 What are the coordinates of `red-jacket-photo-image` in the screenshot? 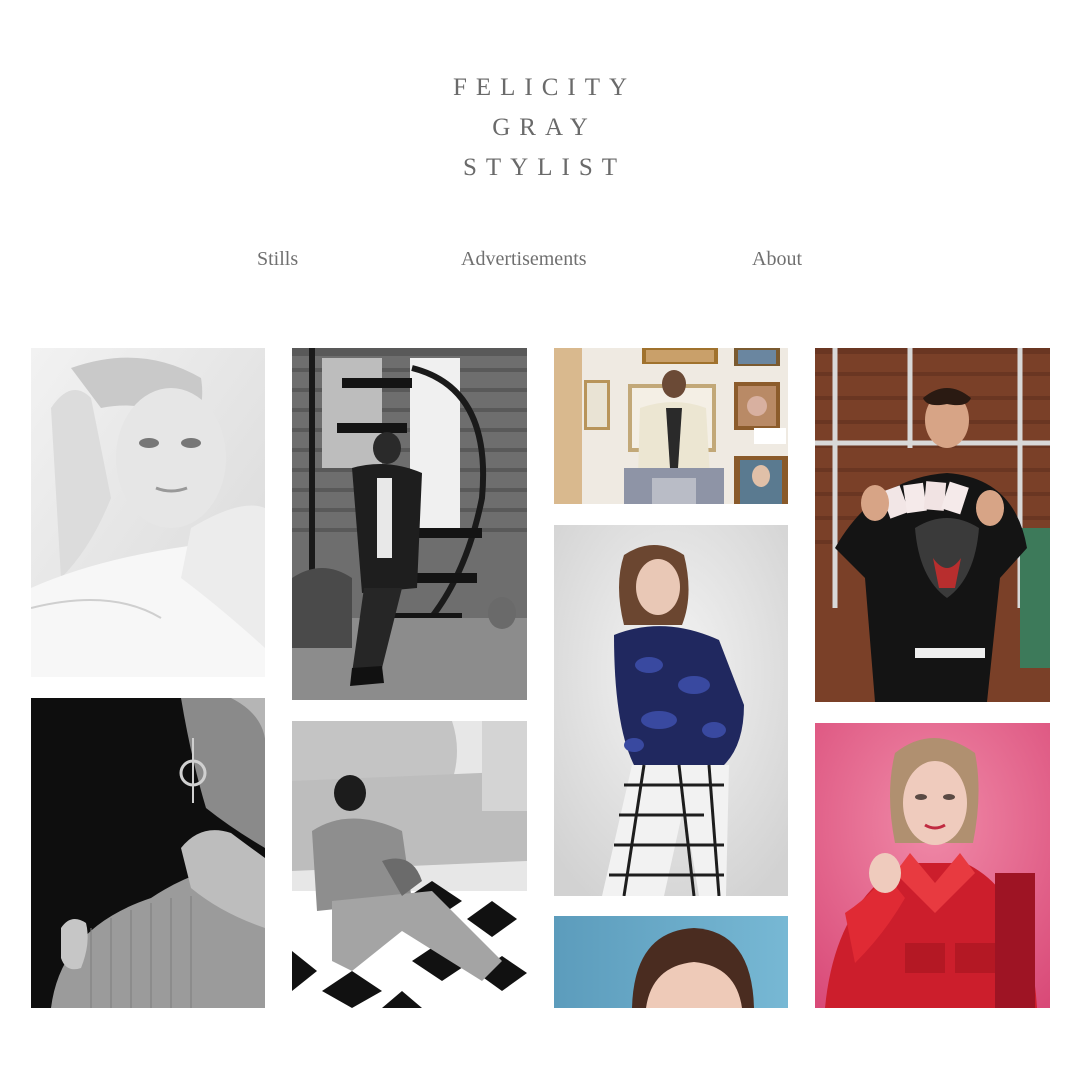 It's located at (932, 865).